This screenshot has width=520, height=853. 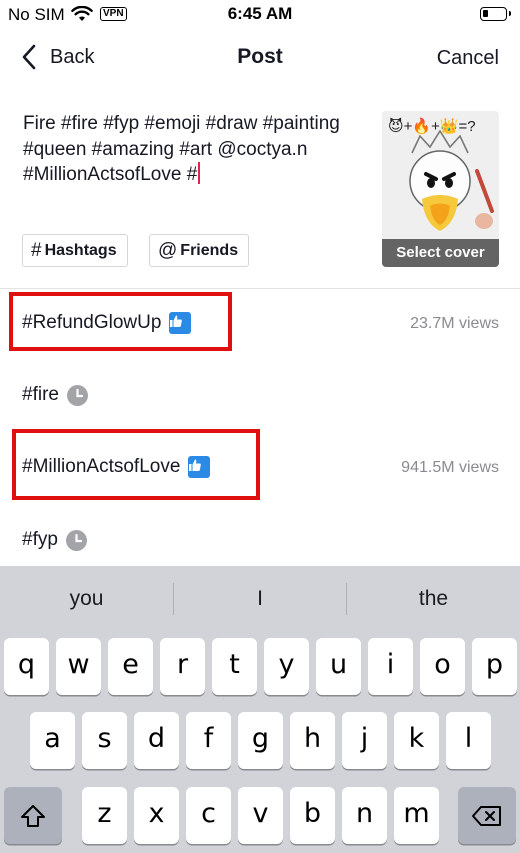 What do you see at coordinates (40, 539) in the screenshot?
I see `suggestion-tag: #fyp` at bounding box center [40, 539].